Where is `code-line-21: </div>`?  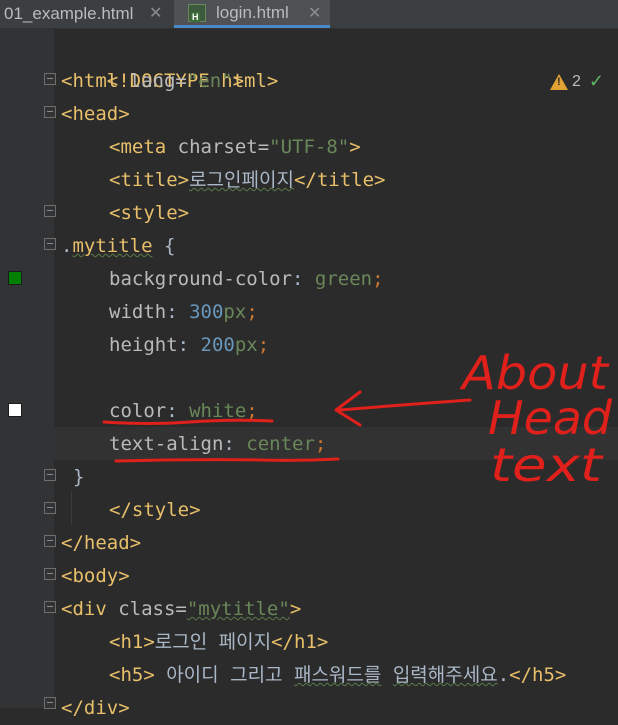 code-line-21: </div> is located at coordinates (95, 708).